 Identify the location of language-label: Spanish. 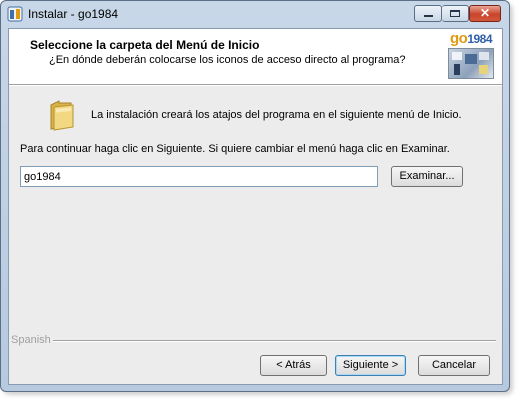
(31, 340).